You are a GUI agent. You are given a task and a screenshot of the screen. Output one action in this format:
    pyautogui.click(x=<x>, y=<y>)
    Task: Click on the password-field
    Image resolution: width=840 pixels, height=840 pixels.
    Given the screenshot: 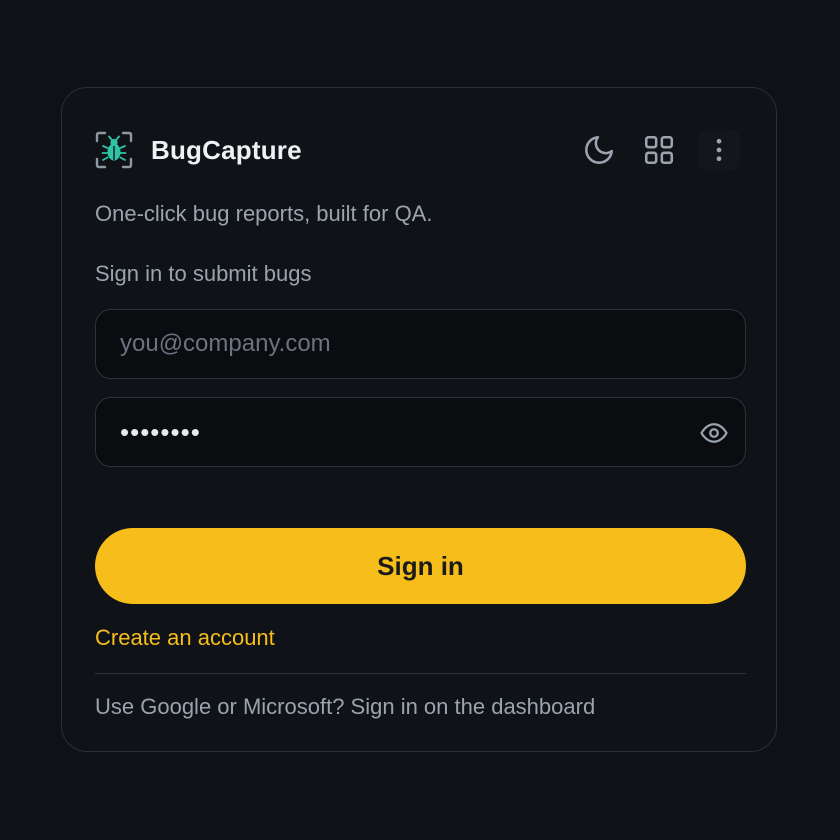 What is the action you would take?
    pyautogui.click(x=420, y=432)
    